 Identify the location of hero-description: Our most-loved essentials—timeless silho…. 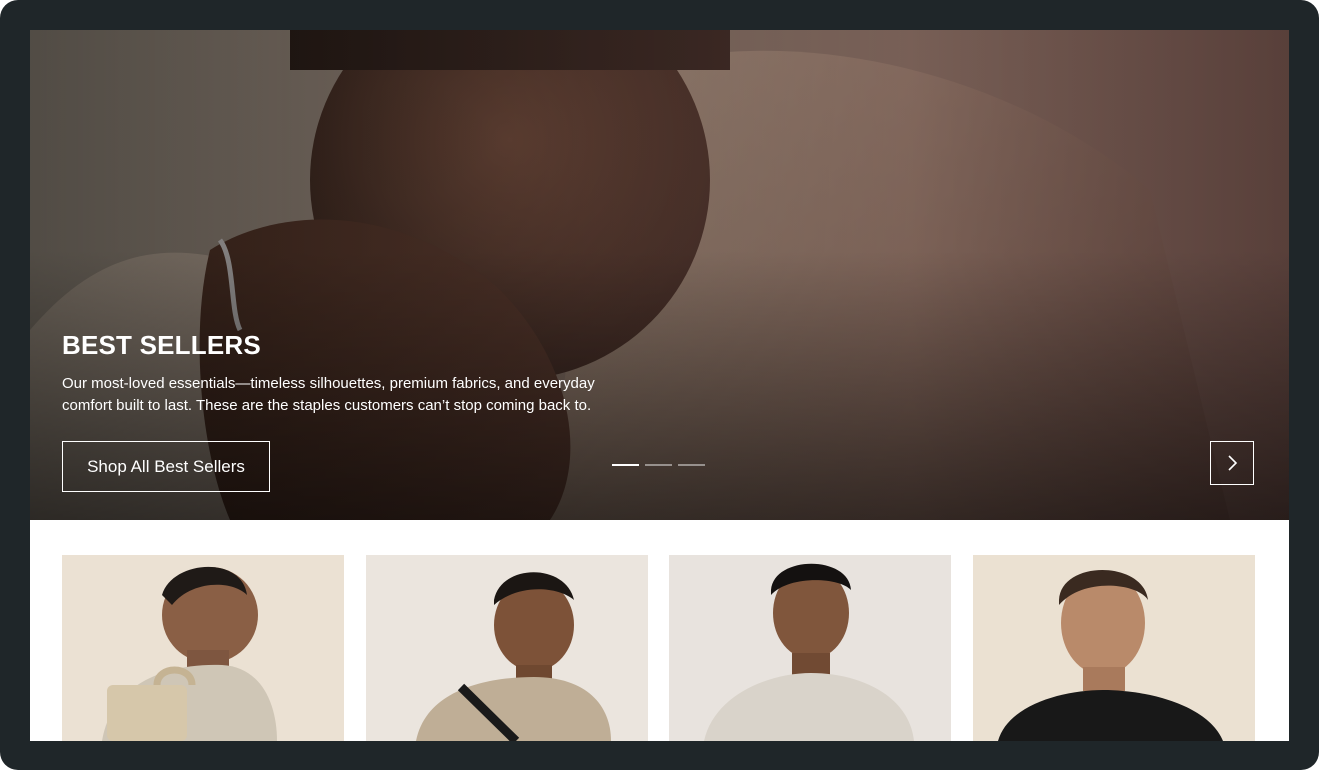
(328, 394).